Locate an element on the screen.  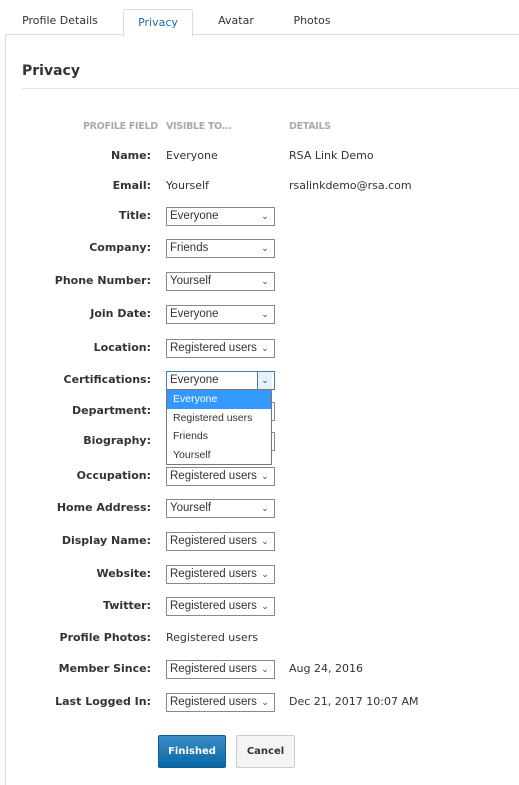
visibility-select-title: Everyone ⌄ is located at coordinates (220, 216).